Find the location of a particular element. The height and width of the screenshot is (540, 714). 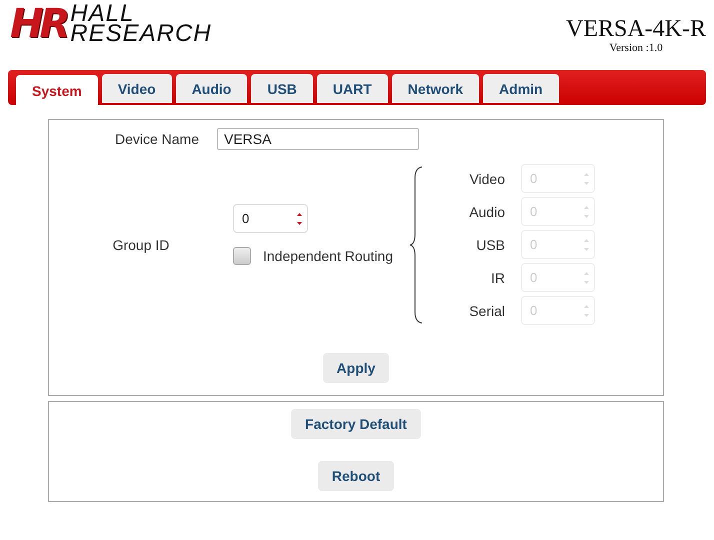

field-label: USB is located at coordinates (490, 244).